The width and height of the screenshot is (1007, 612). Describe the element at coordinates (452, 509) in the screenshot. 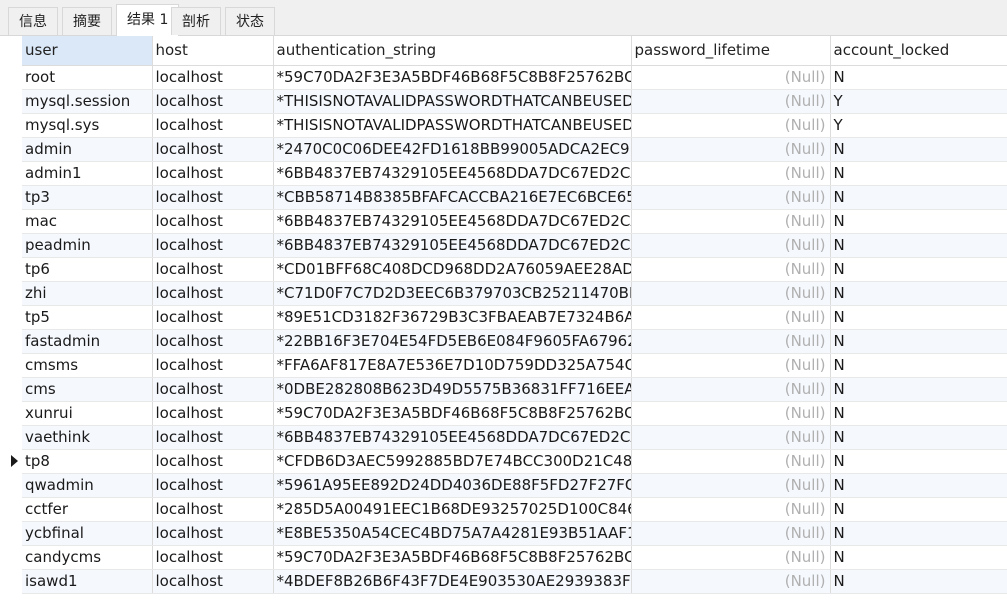

I see `cell-authentication-string: *285D5A00491EEC1B68DE93257025D100C84658` at that location.